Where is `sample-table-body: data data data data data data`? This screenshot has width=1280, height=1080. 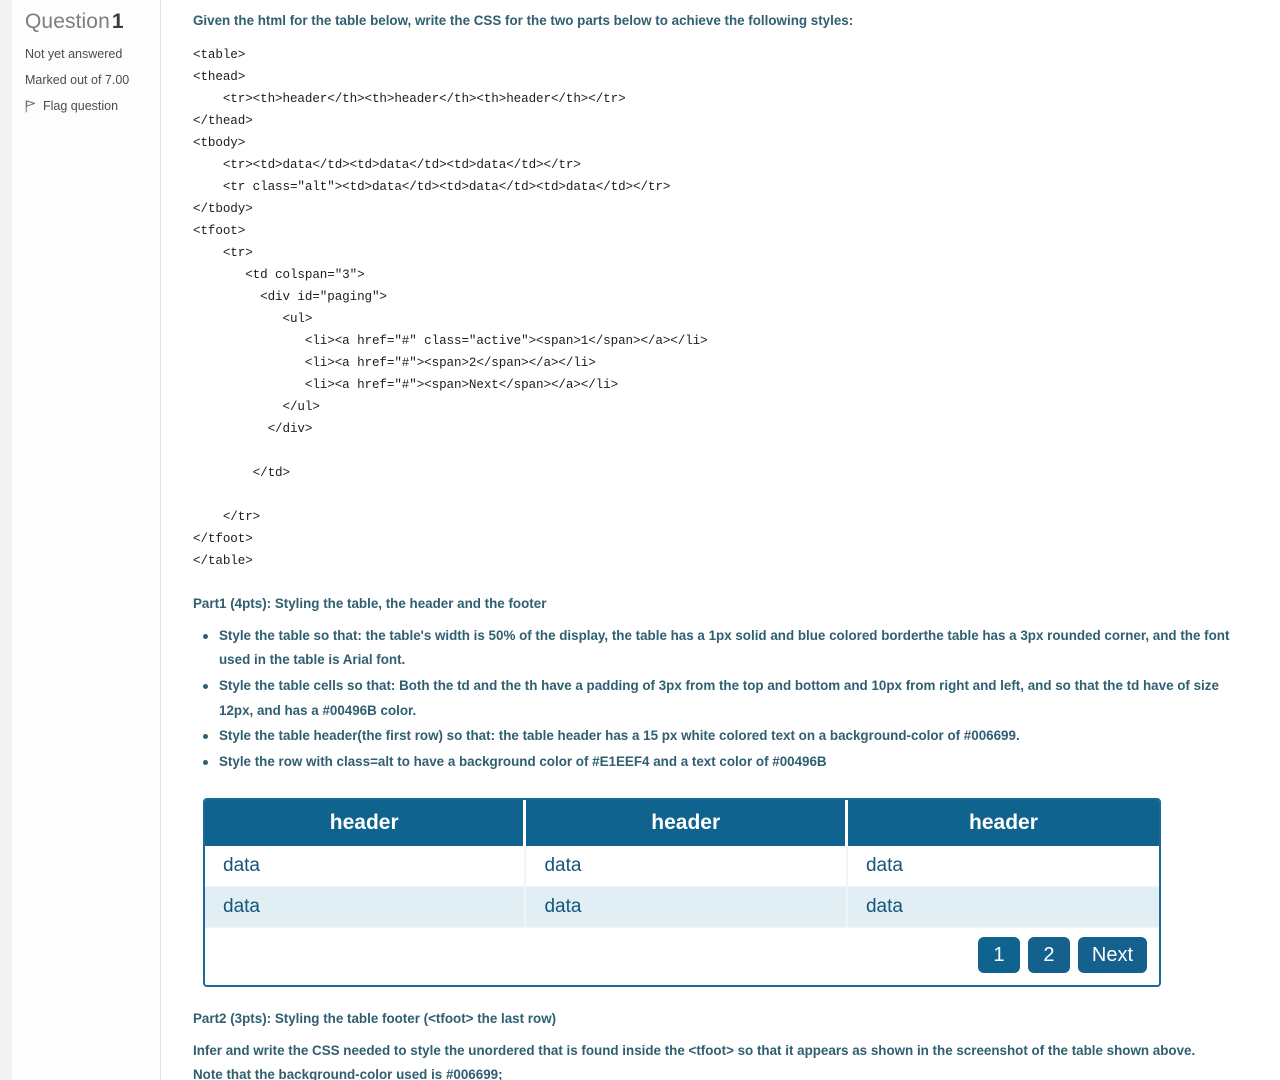 sample-table-body: data data data data data data is located at coordinates (682, 887).